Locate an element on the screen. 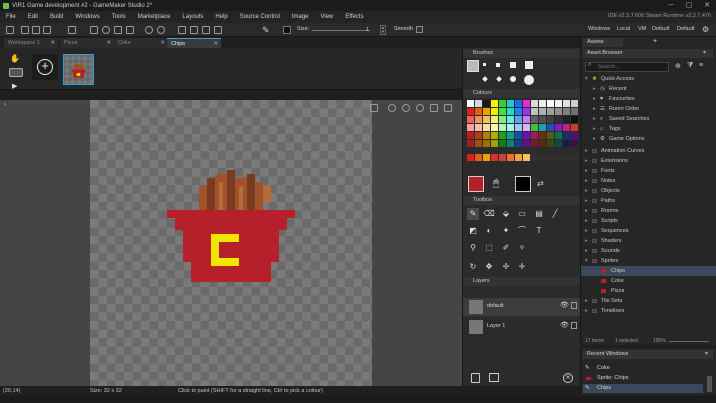 The height and width of the screenshot is (403, 716). eraser-tool-icon: ⌫ is located at coordinates (489, 214).